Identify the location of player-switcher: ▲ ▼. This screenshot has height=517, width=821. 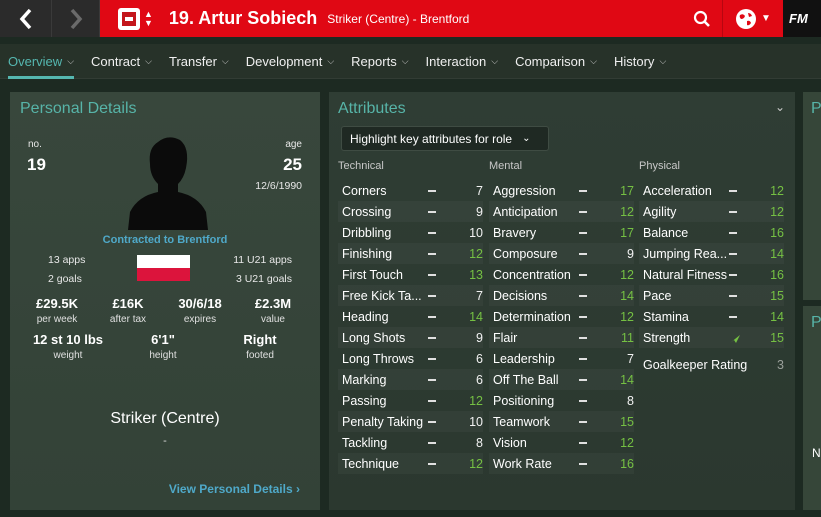
(148, 18).